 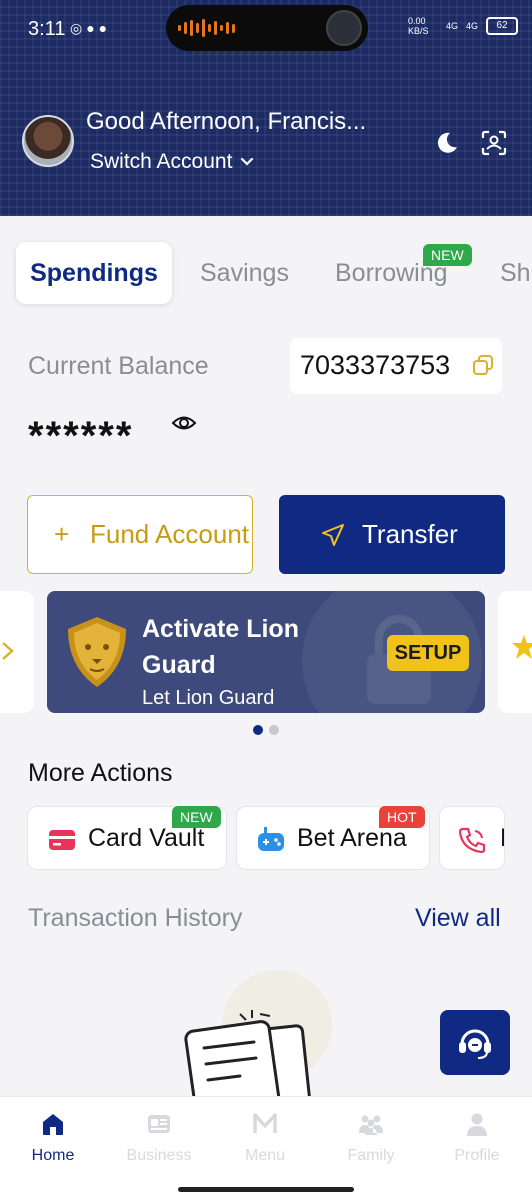 What do you see at coordinates (522, 647) in the screenshot?
I see `badge-star-icon` at bounding box center [522, 647].